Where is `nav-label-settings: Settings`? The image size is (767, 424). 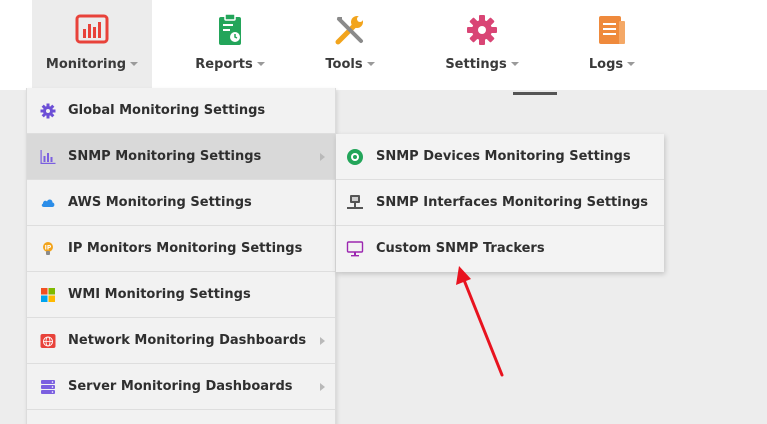 nav-label-settings: Settings is located at coordinates (482, 64).